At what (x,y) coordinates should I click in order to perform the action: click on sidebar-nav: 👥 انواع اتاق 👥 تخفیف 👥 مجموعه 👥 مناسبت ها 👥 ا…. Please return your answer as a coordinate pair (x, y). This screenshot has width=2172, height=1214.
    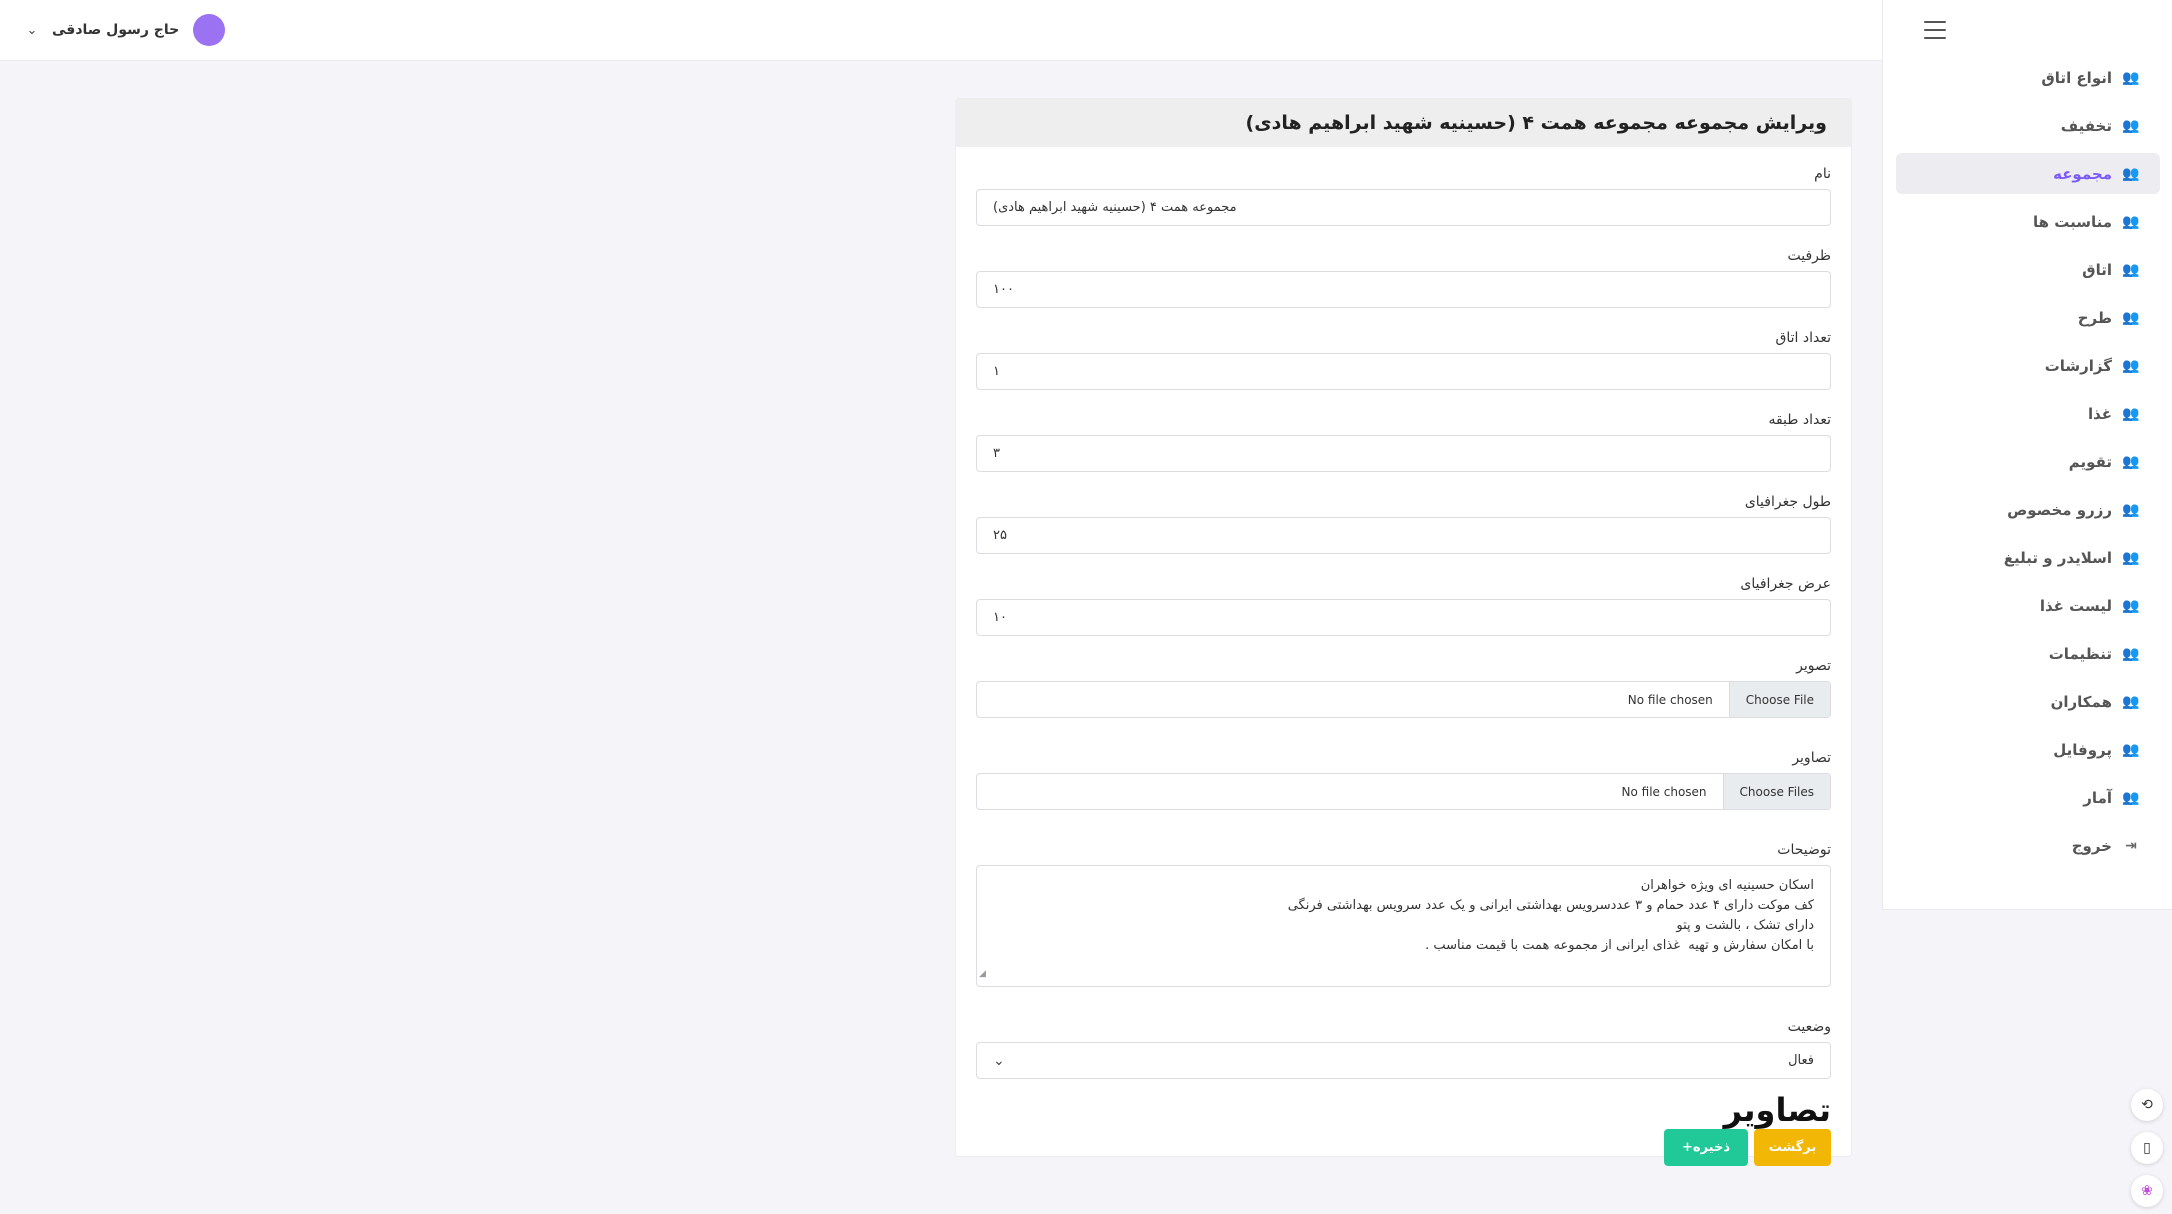
    Looking at the image, I should click on (2028, 465).